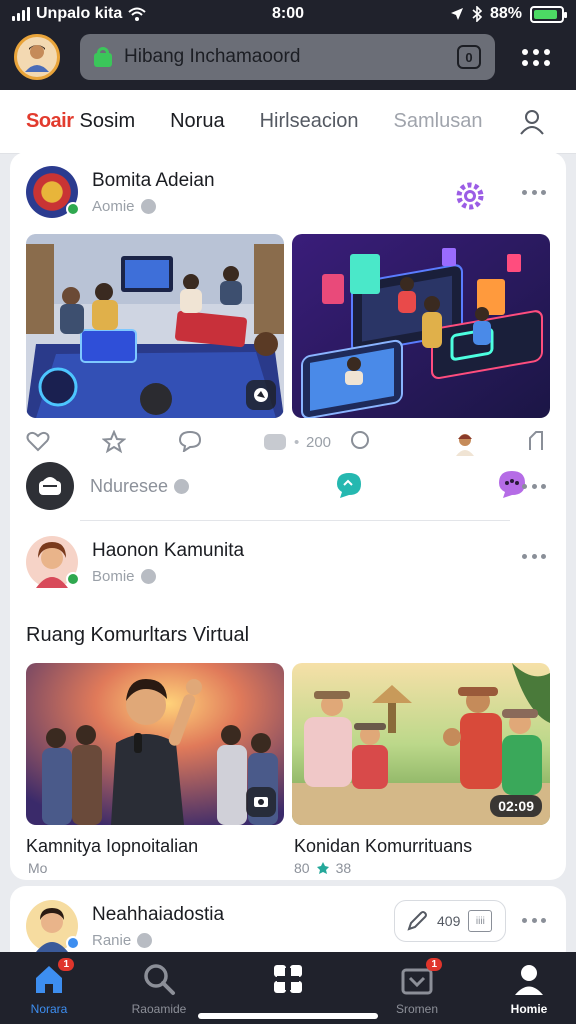  What do you see at coordinates (470, 196) in the screenshot?
I see `settings-gear-icon` at bounding box center [470, 196].